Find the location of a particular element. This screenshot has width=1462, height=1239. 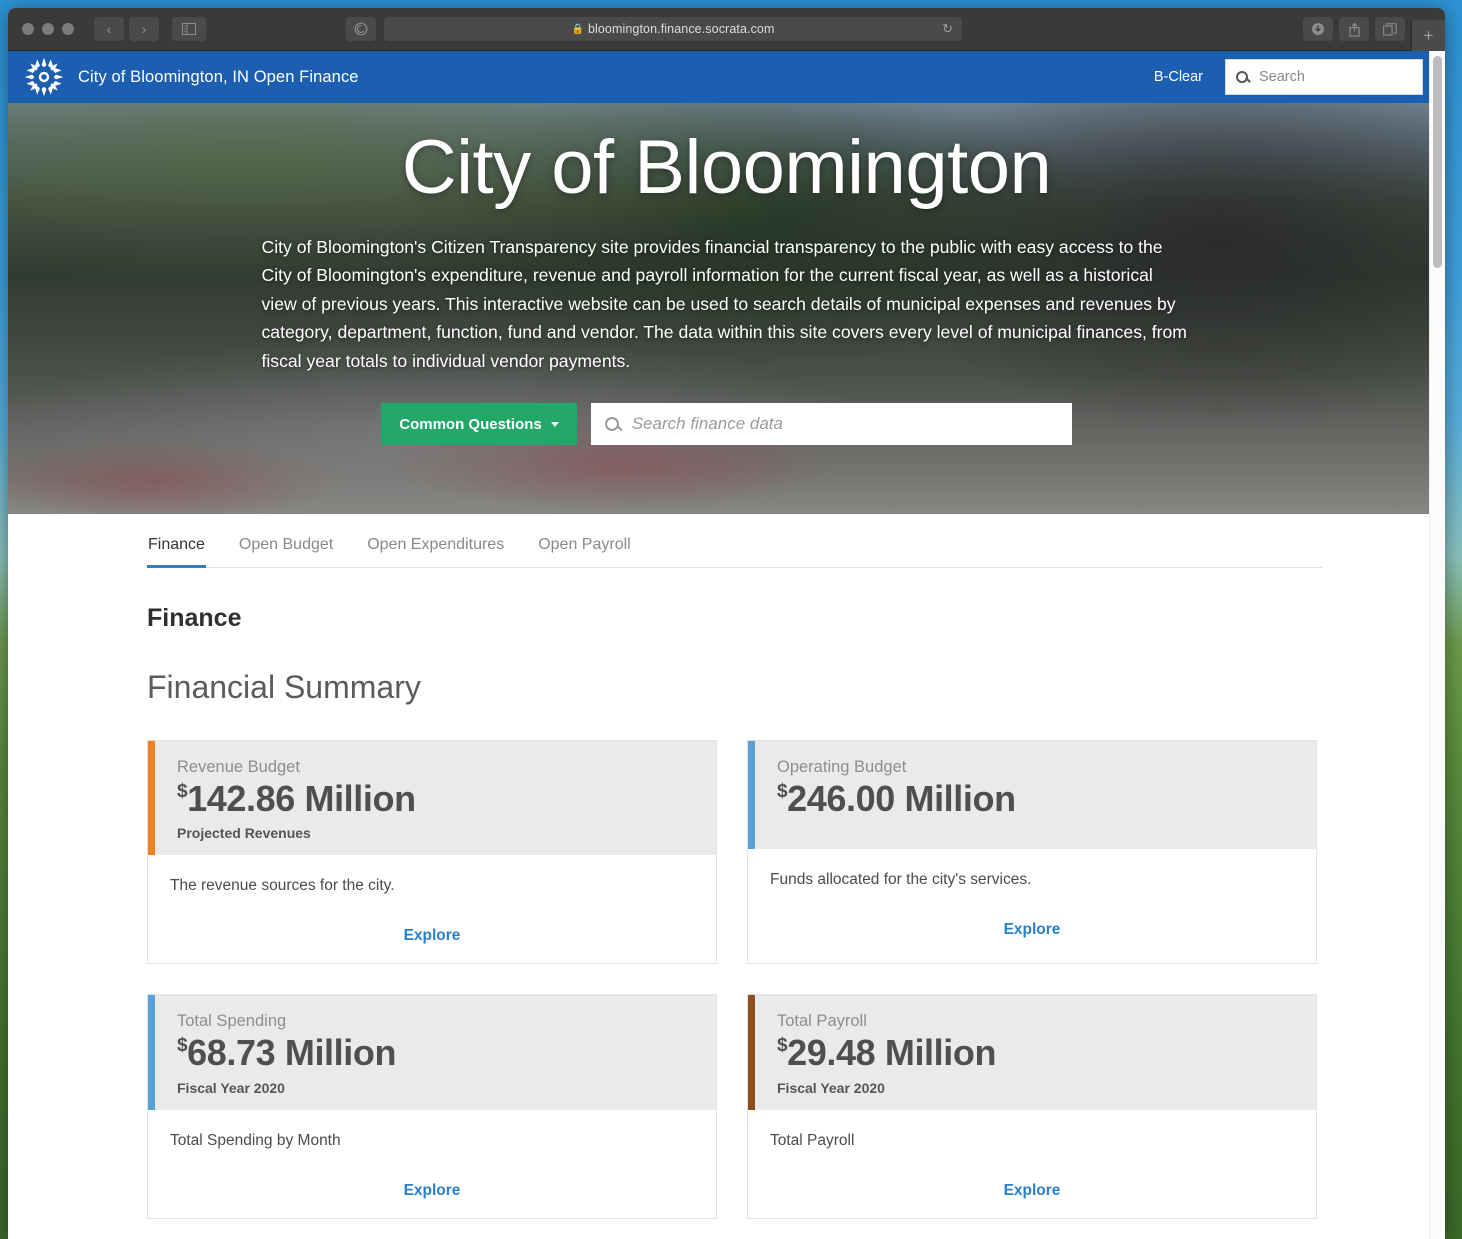

minimize-window-button is located at coordinates (48, 29).